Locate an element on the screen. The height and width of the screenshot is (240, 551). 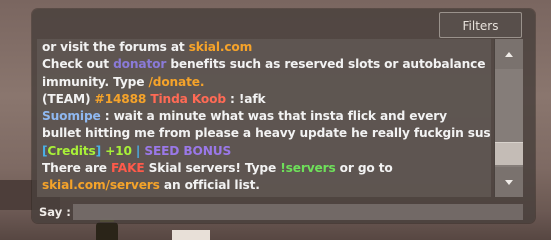
chat-text: Skial servers! Type is located at coordinates (212, 168).